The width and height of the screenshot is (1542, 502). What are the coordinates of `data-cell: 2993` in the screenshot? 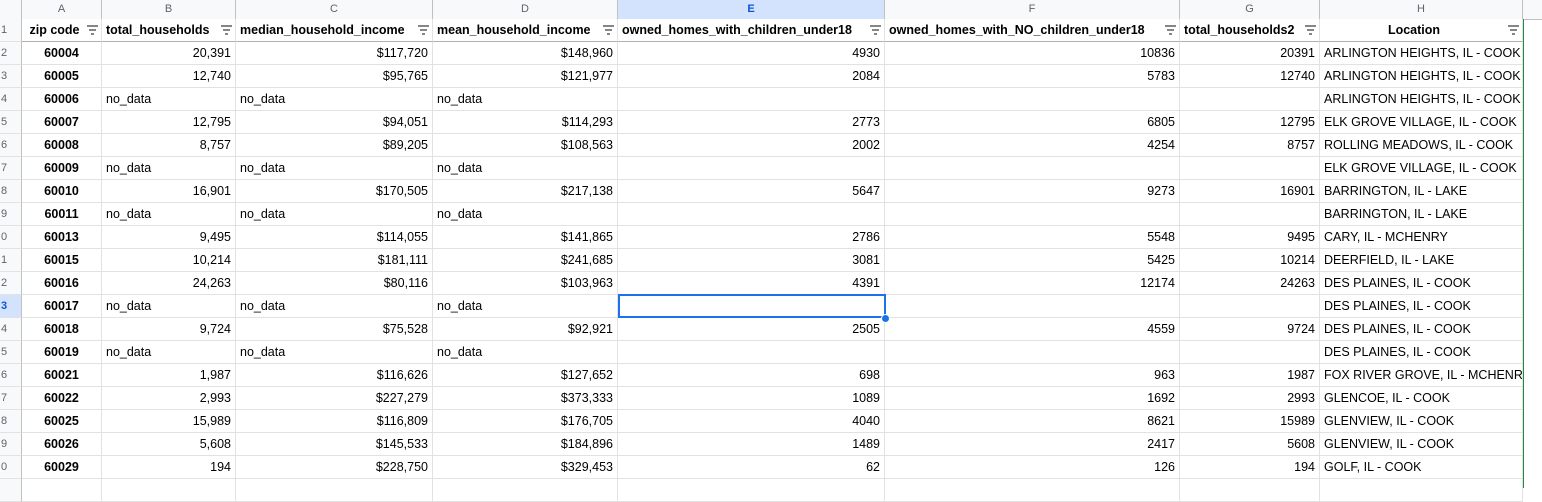 It's located at (1250, 398).